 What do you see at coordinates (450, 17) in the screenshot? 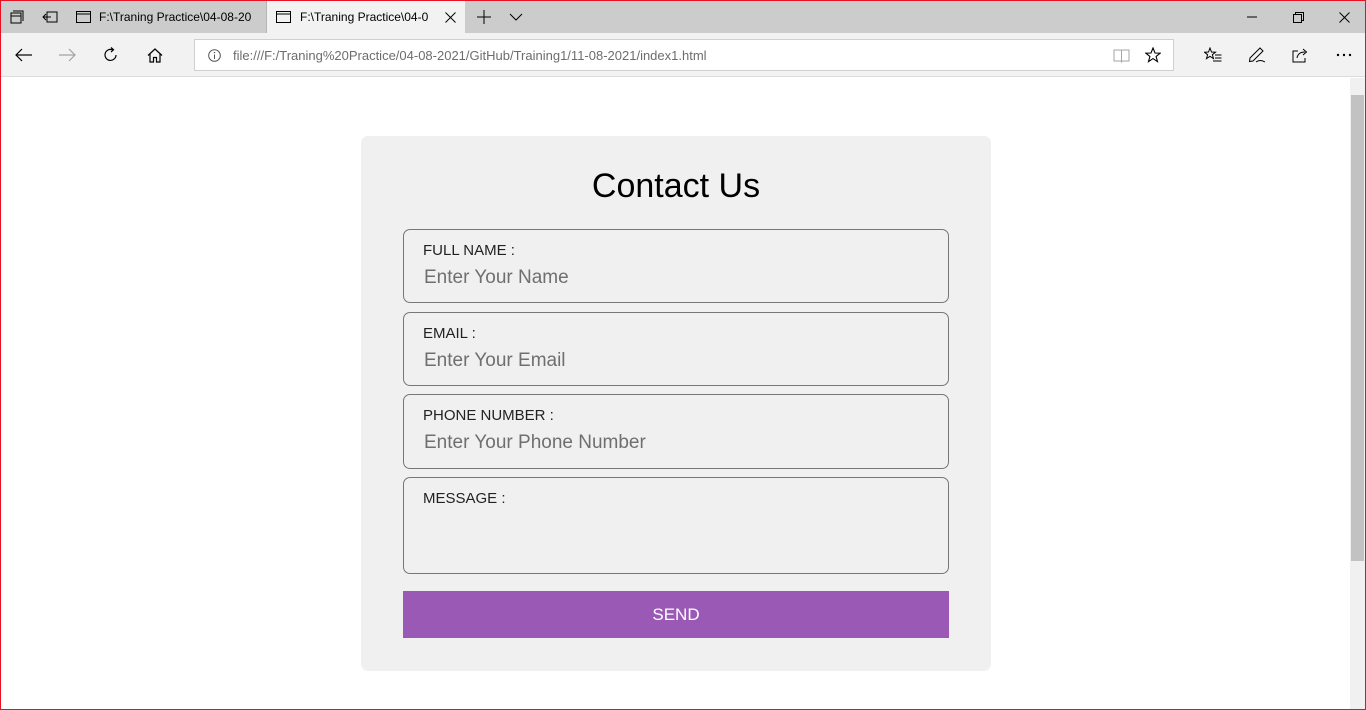
I see `close-icon` at bounding box center [450, 17].